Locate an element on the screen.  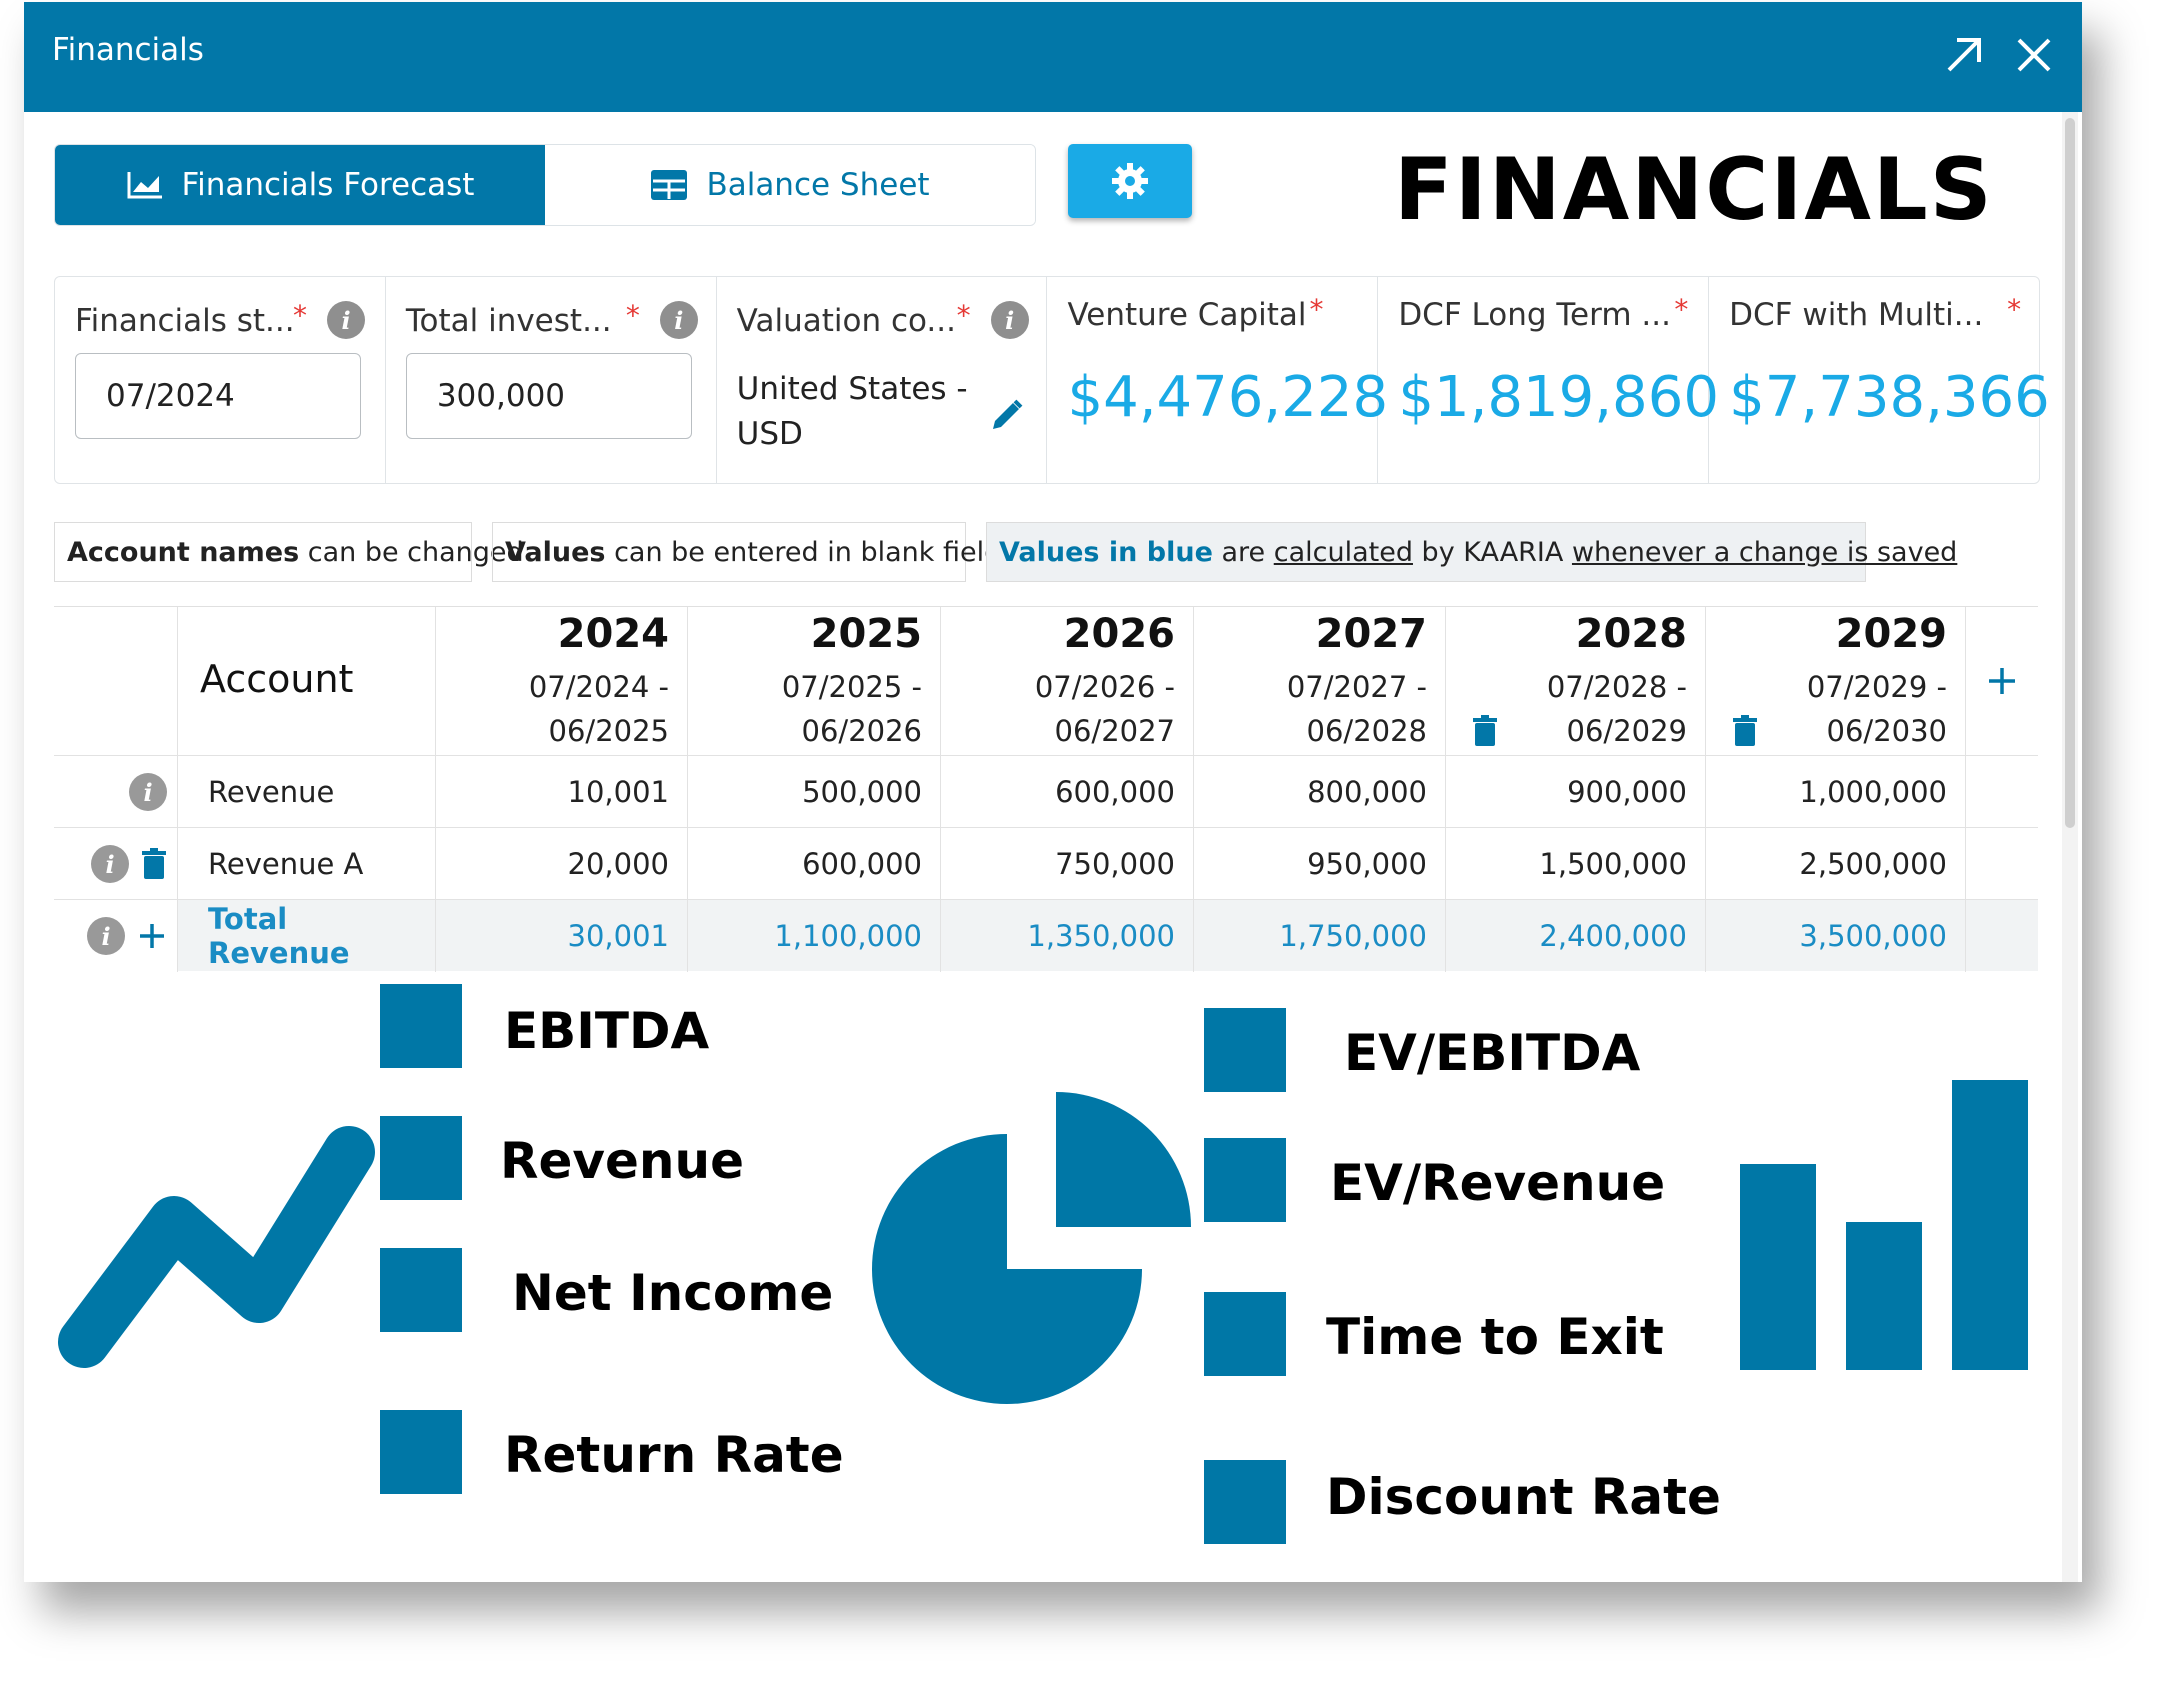
account-name: Total Revenue is located at coordinates (307, 936).